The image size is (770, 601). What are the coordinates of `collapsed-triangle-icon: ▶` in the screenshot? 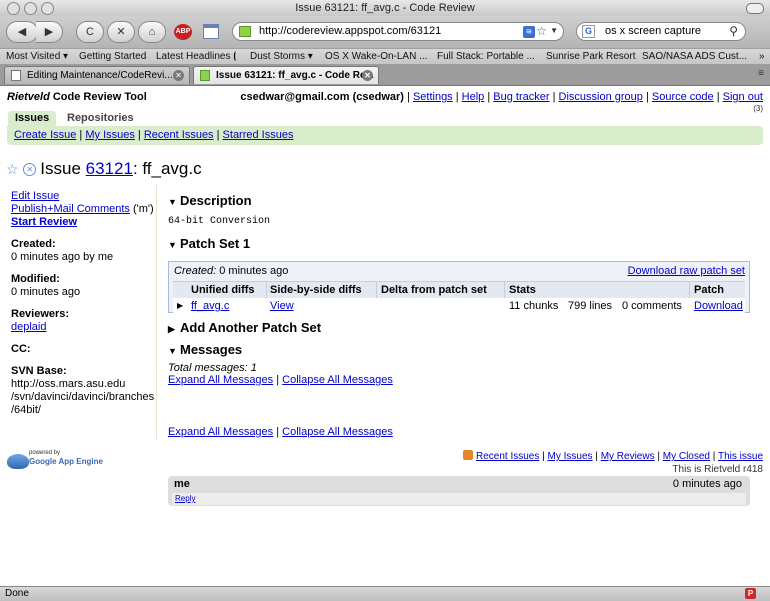 It's located at (171, 329).